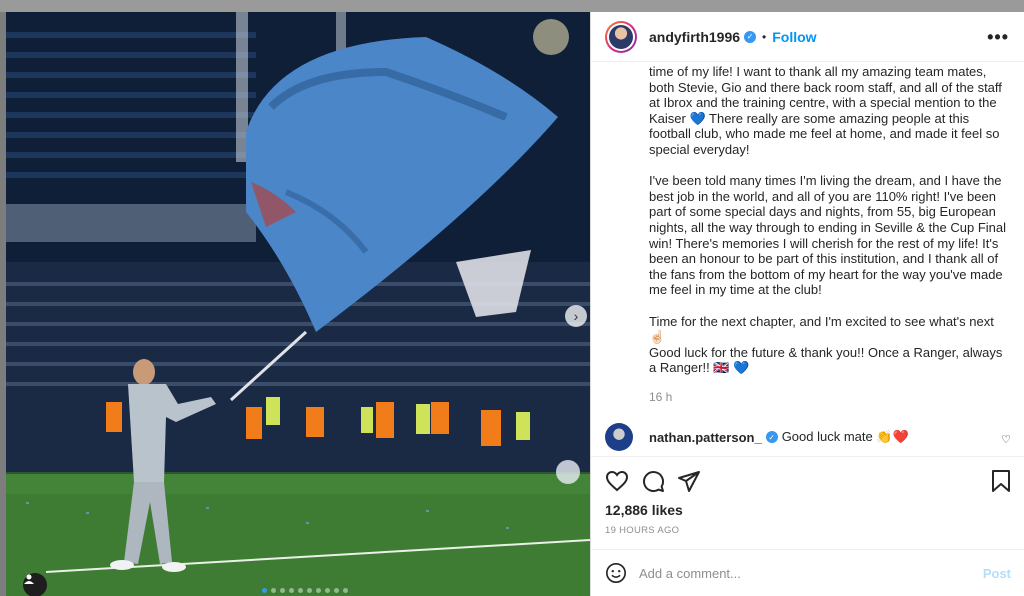 The image size is (1024, 596). I want to click on comment-input, so click(799, 573).